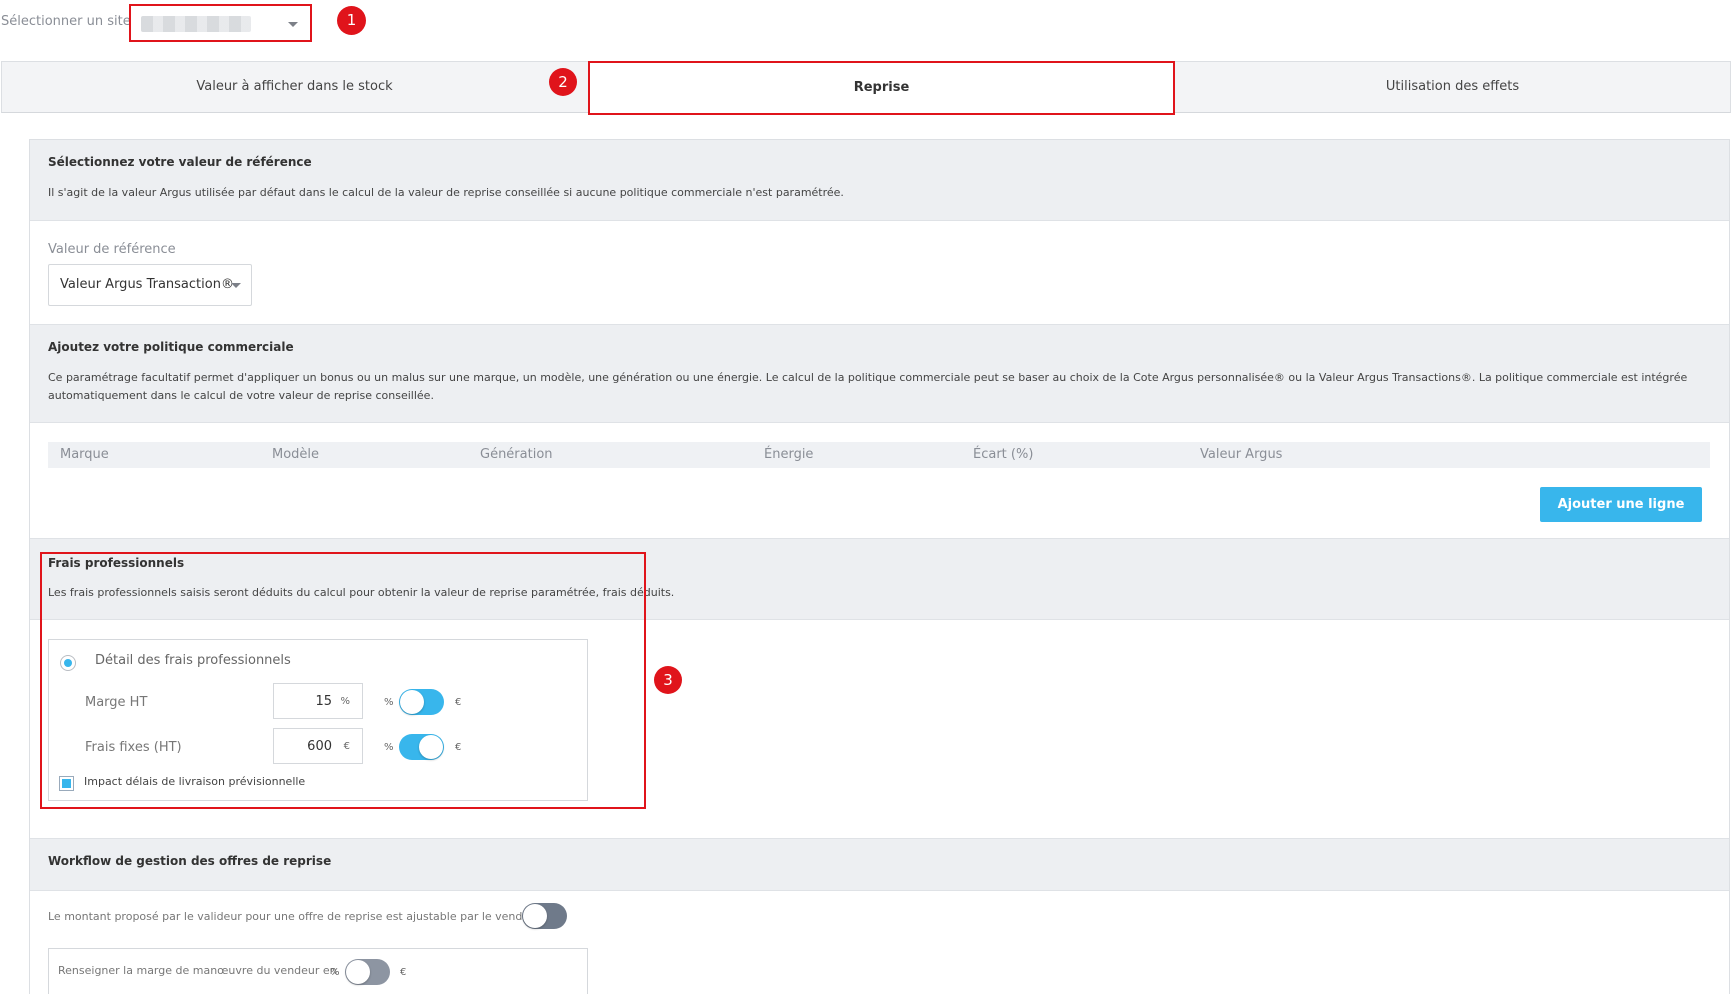 Image resolution: width=1731 pixels, height=994 pixels. I want to click on column-header-argus-value: Valeur Argus, so click(1241, 454).